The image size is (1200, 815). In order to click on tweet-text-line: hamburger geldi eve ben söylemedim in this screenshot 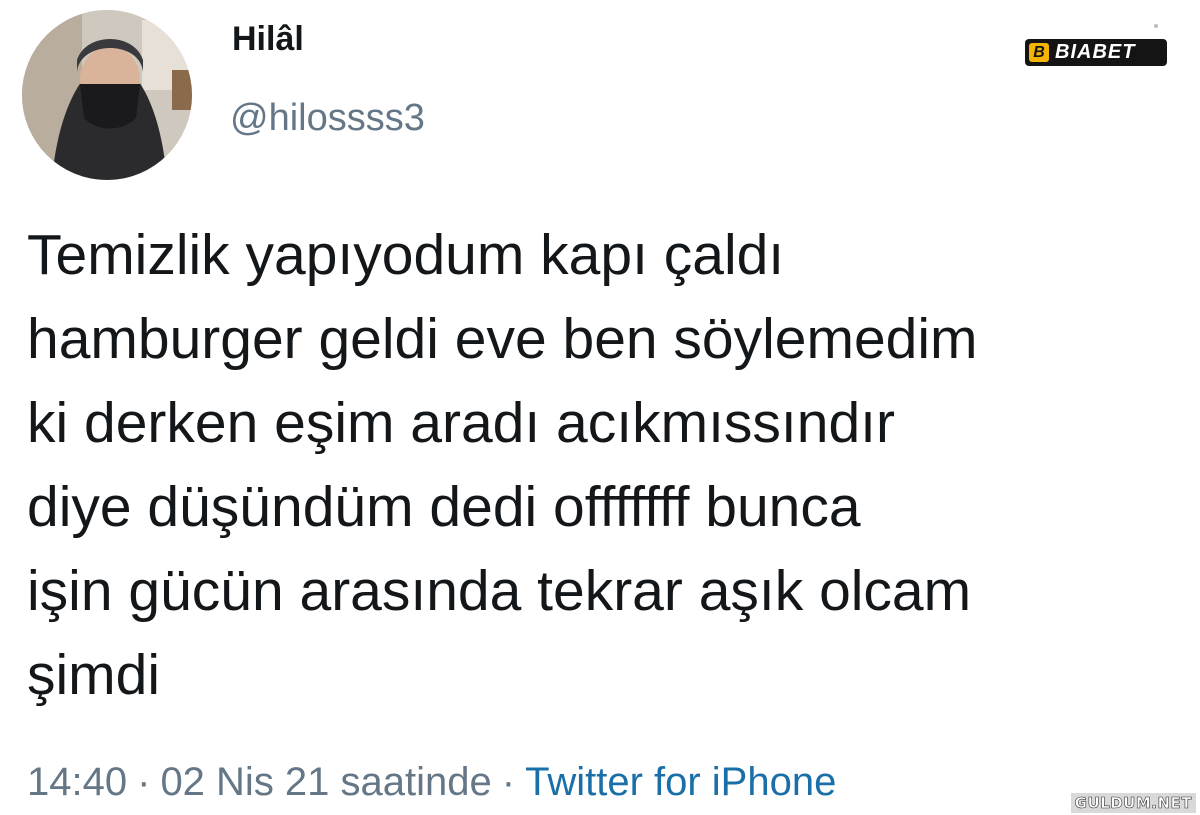, I will do `click(502, 339)`.